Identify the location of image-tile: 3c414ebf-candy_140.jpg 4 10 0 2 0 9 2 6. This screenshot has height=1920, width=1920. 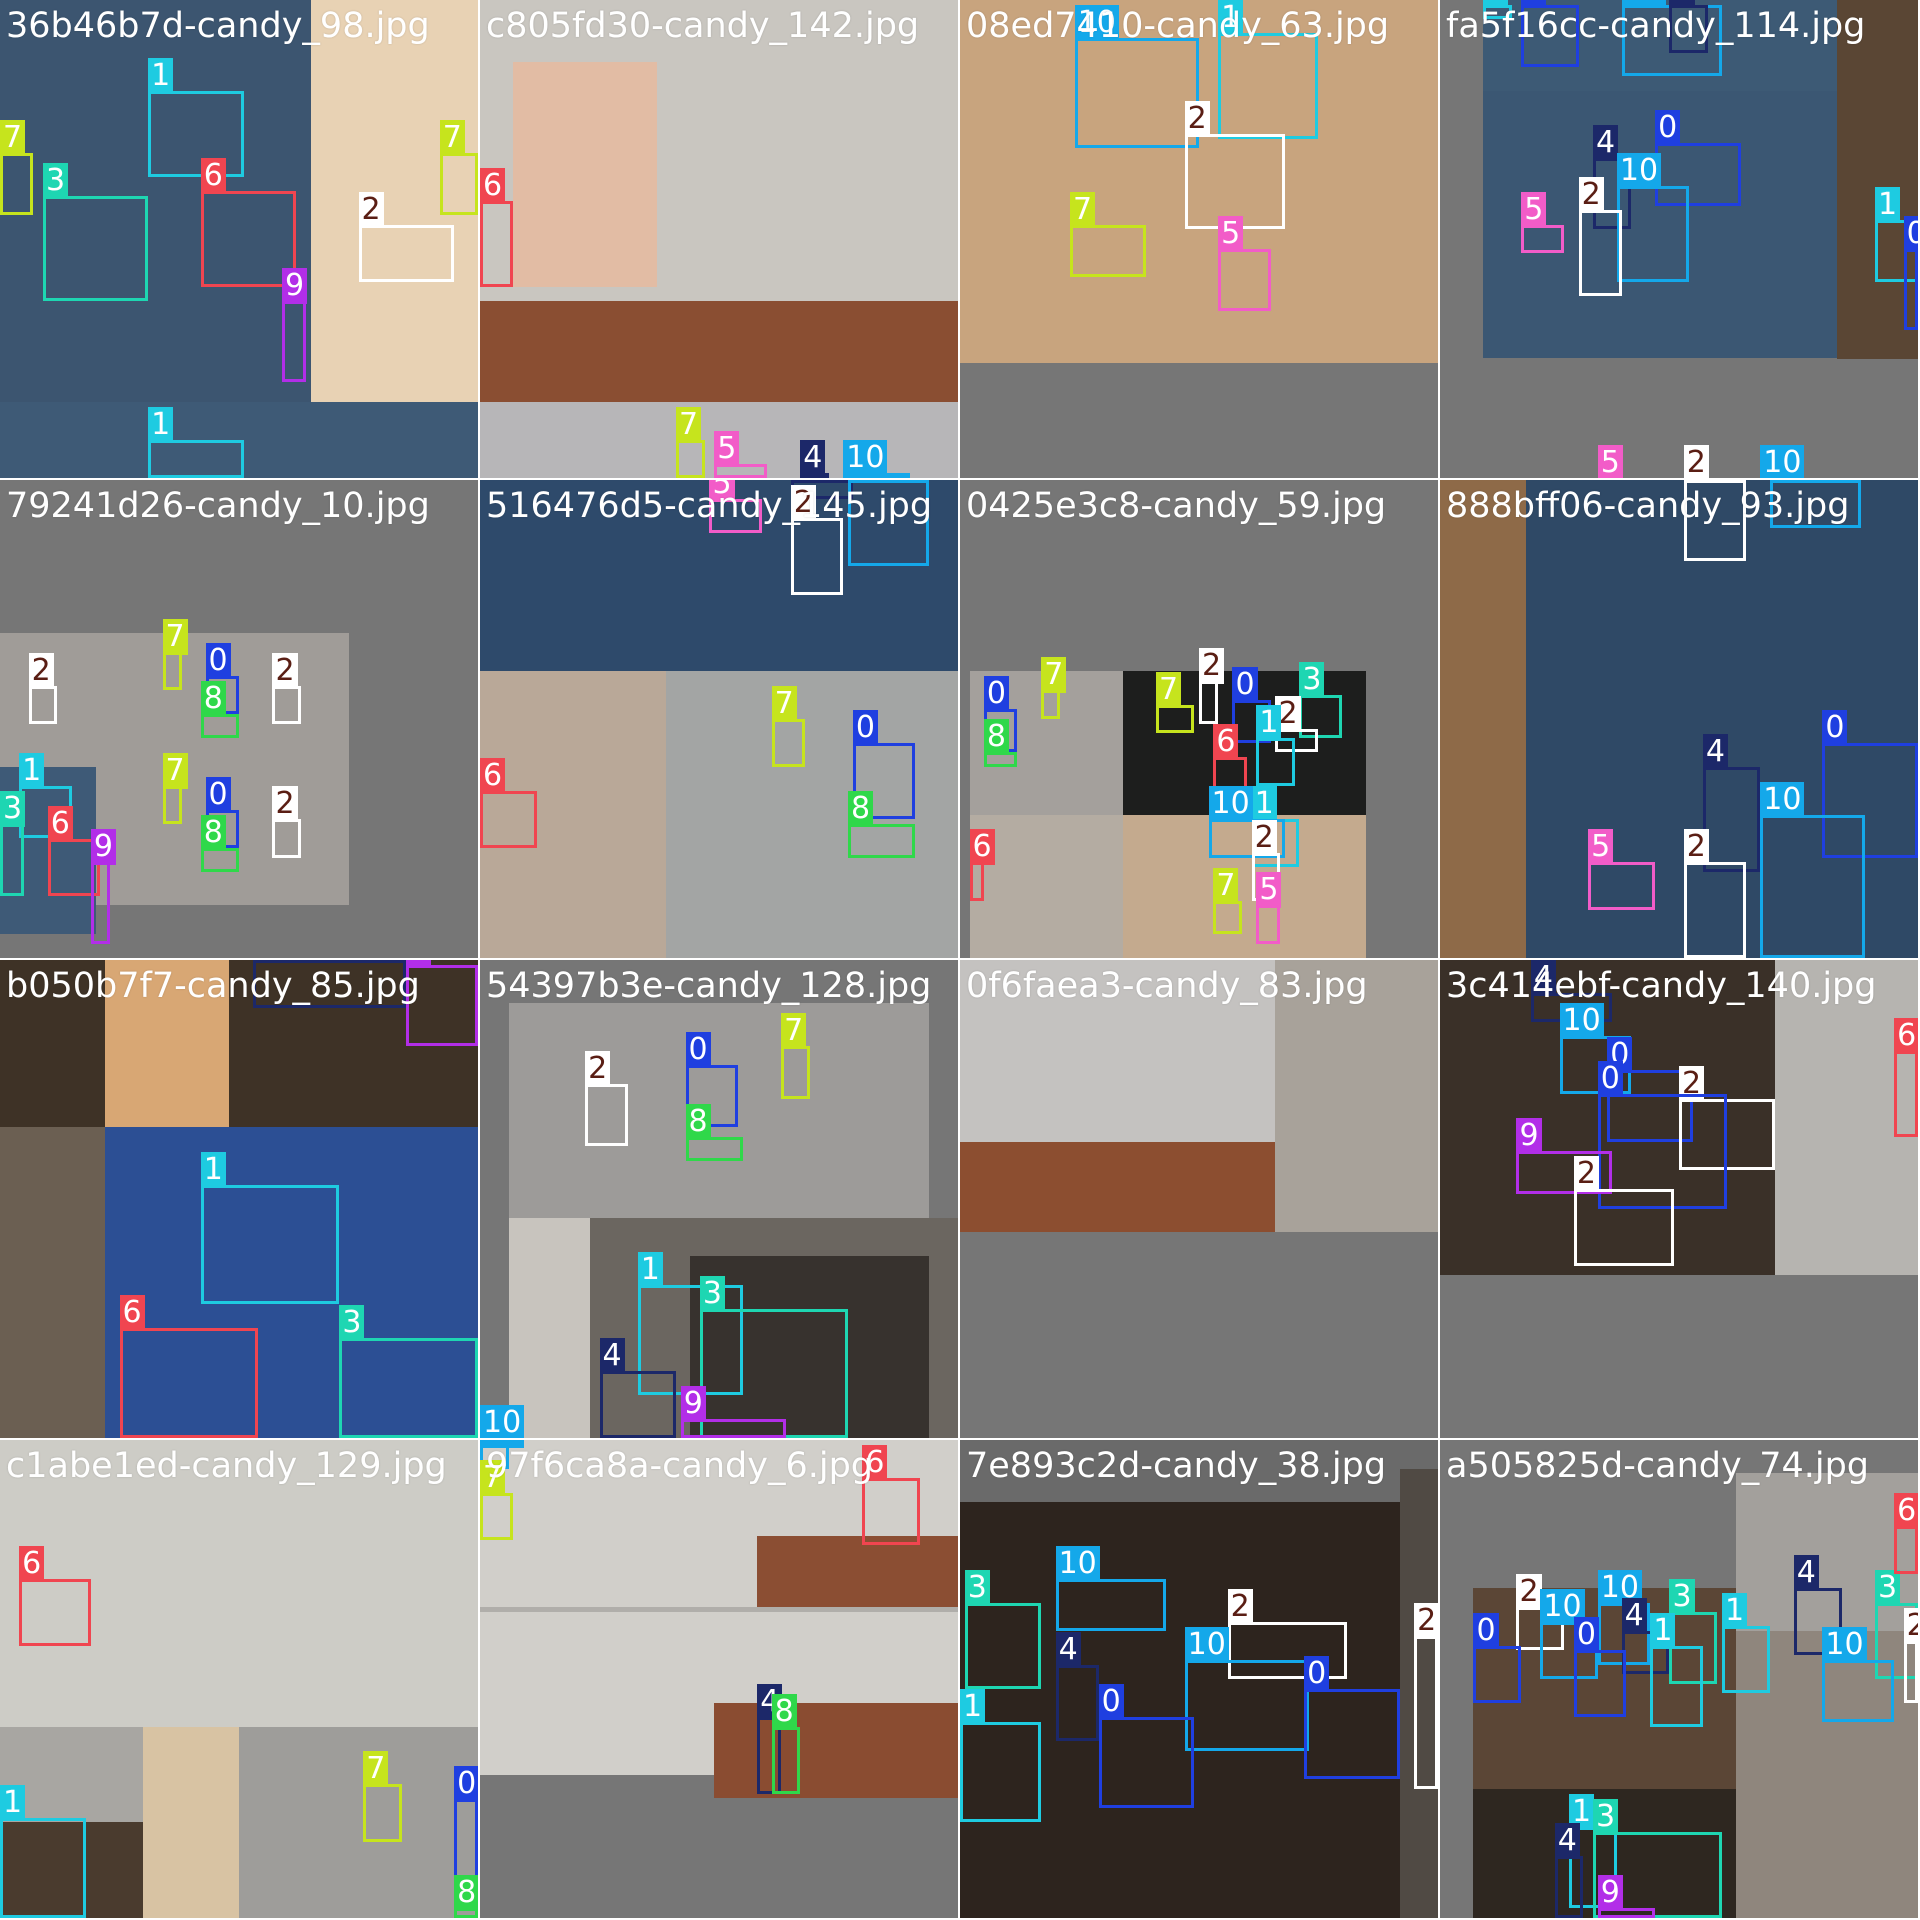
(1680, 1200).